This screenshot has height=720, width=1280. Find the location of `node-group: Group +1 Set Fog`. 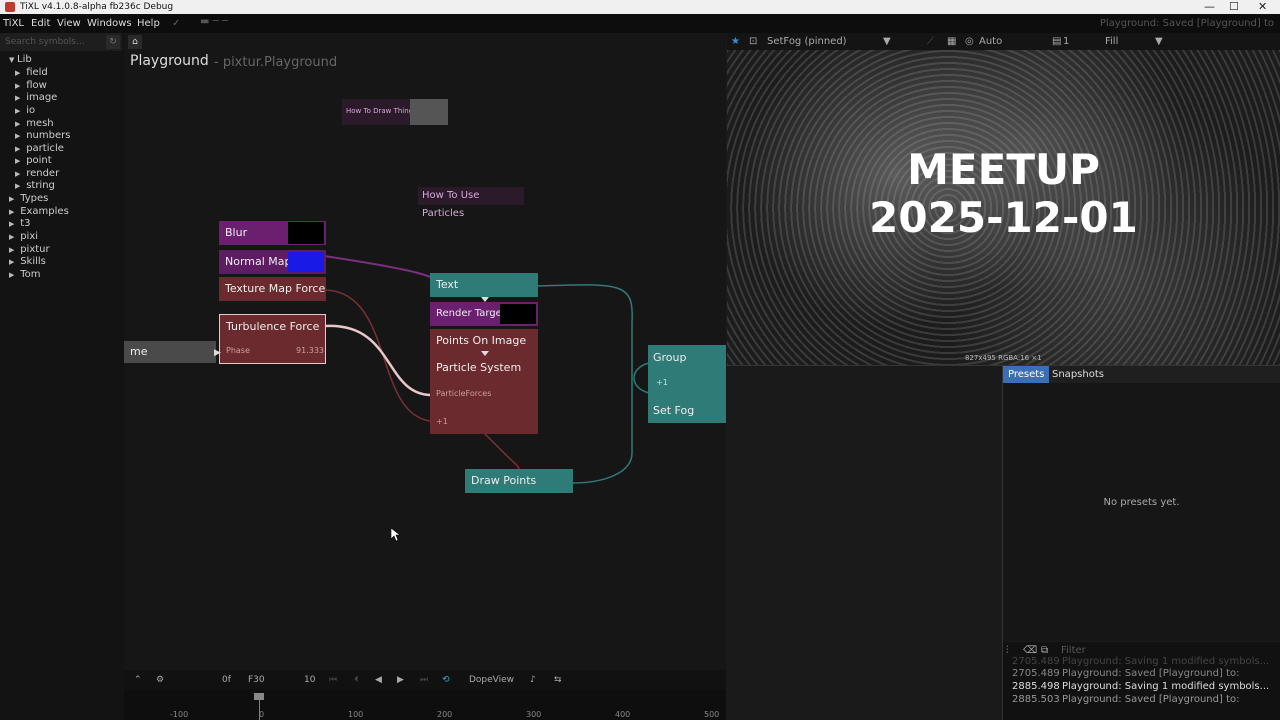

node-group: Group +1 Set Fog is located at coordinates (687, 384).